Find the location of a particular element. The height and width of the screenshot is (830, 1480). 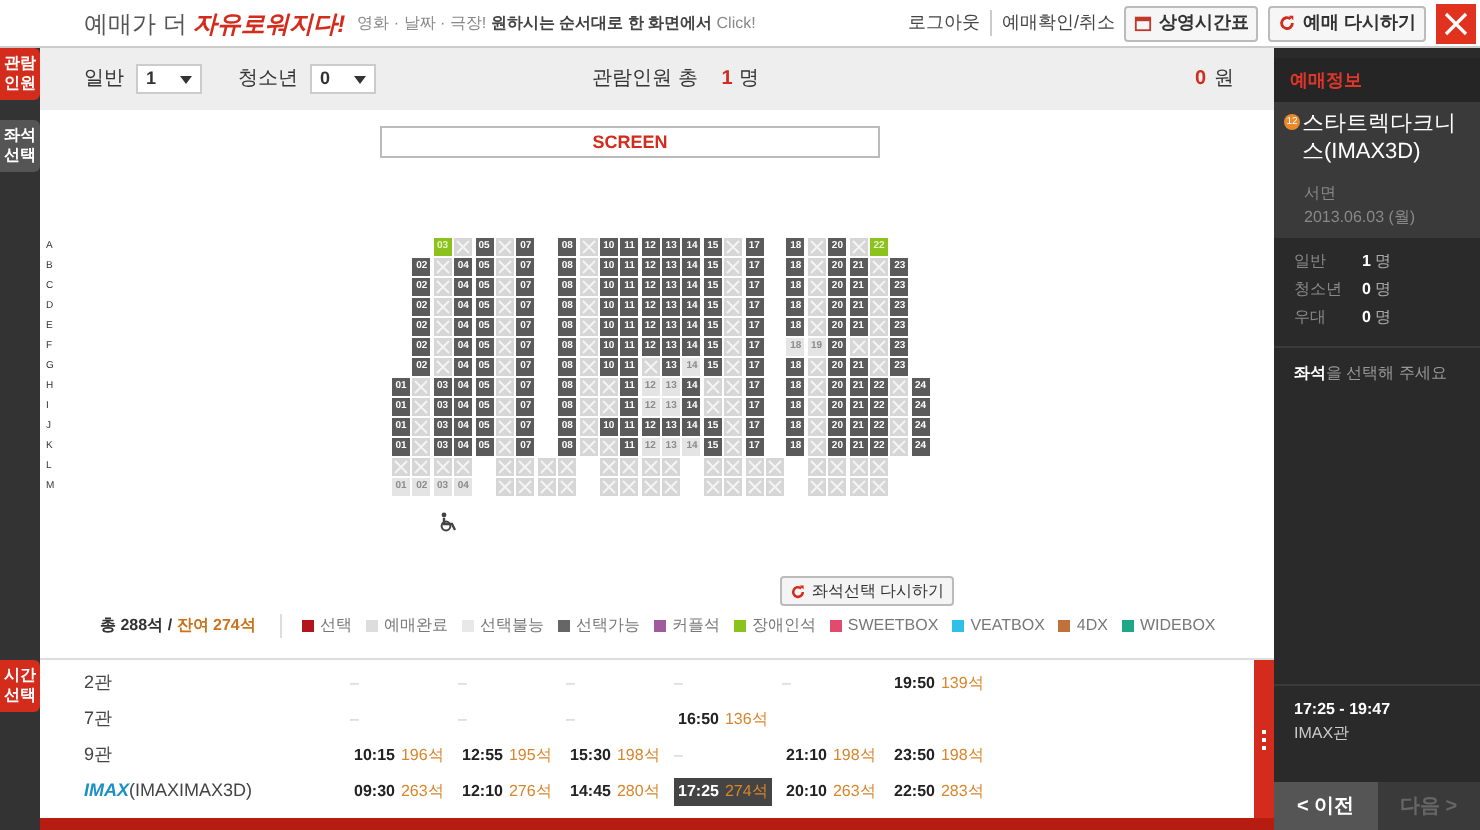

show-time: 17:25 - 19:47 is located at coordinates (1343, 710).